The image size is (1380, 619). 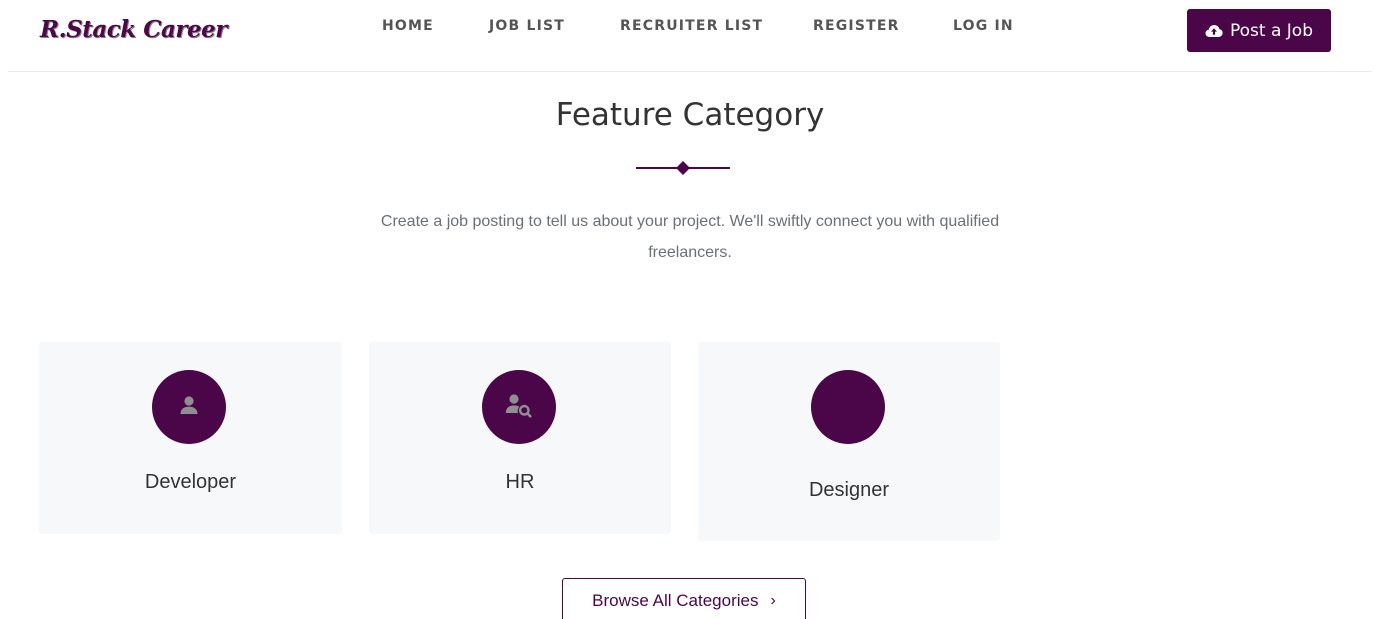 What do you see at coordinates (773, 600) in the screenshot?
I see `chevron-right-icon: ›` at bounding box center [773, 600].